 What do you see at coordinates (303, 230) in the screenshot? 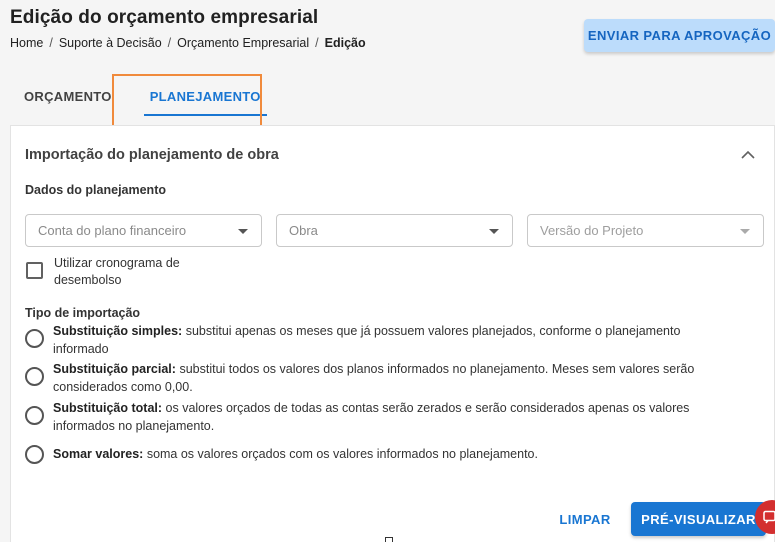
I see `select-placeholder: Obra` at bounding box center [303, 230].